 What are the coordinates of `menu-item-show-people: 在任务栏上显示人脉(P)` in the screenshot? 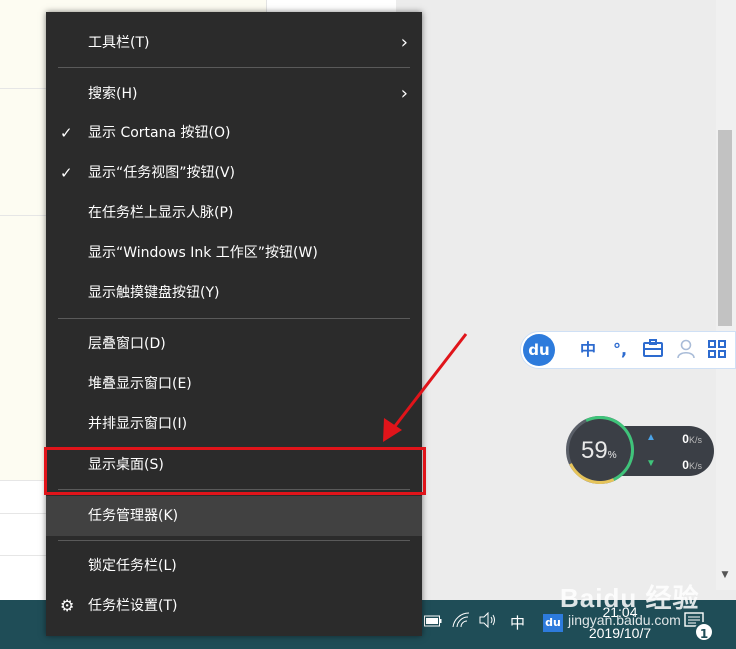 It's located at (234, 213).